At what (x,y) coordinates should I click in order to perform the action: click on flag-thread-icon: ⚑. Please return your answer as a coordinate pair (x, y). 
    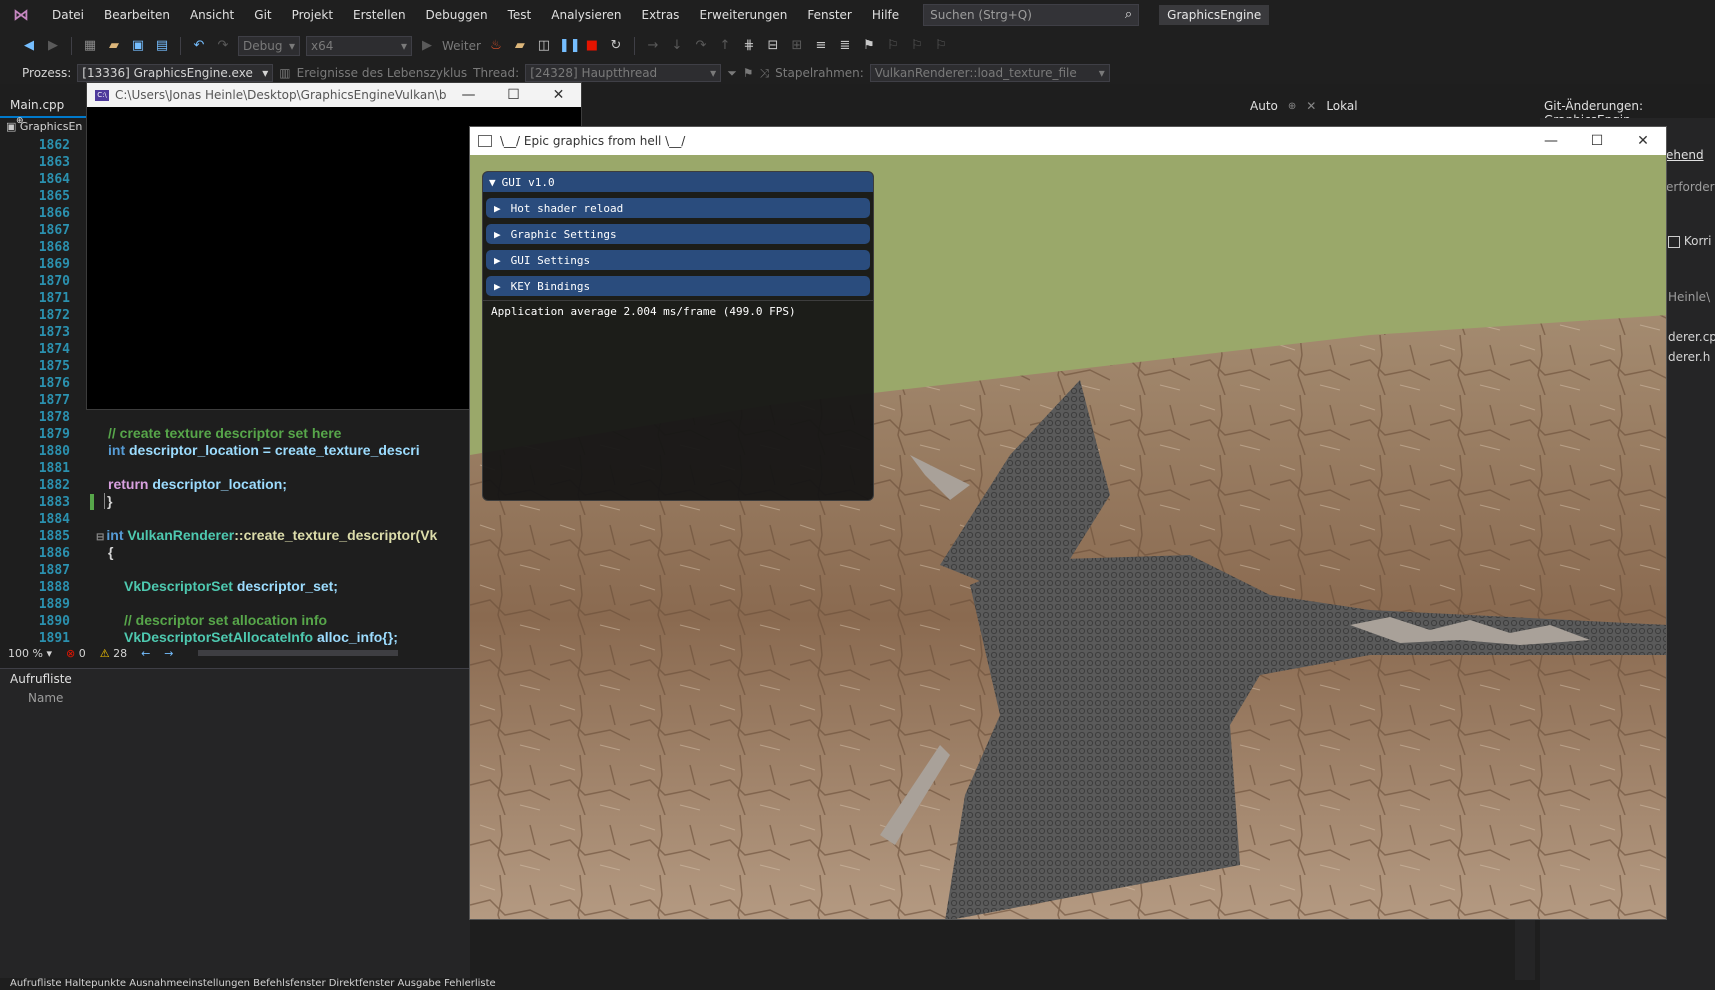
    Looking at the image, I should click on (748, 73).